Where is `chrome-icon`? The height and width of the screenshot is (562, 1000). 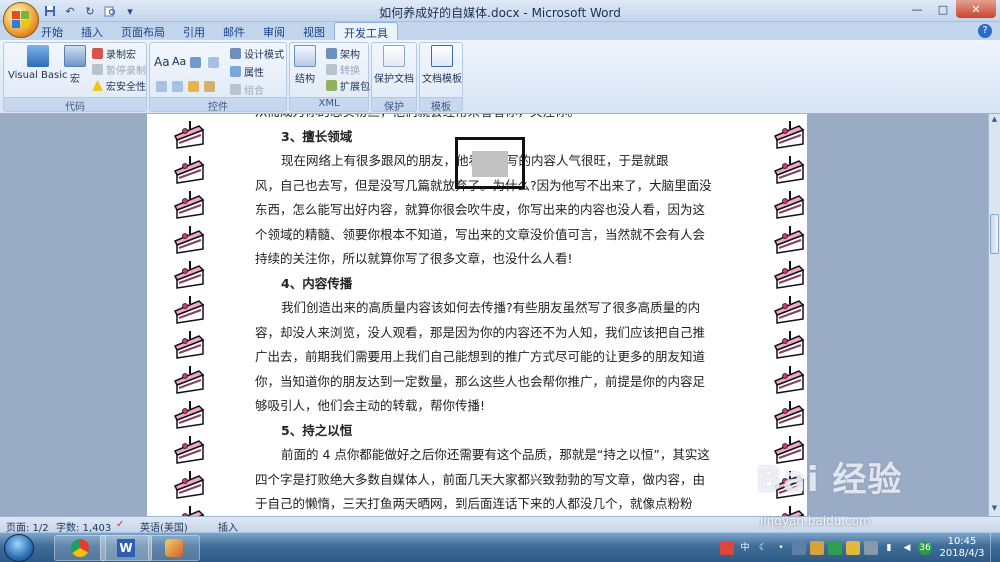
chrome-icon is located at coordinates (80, 548).